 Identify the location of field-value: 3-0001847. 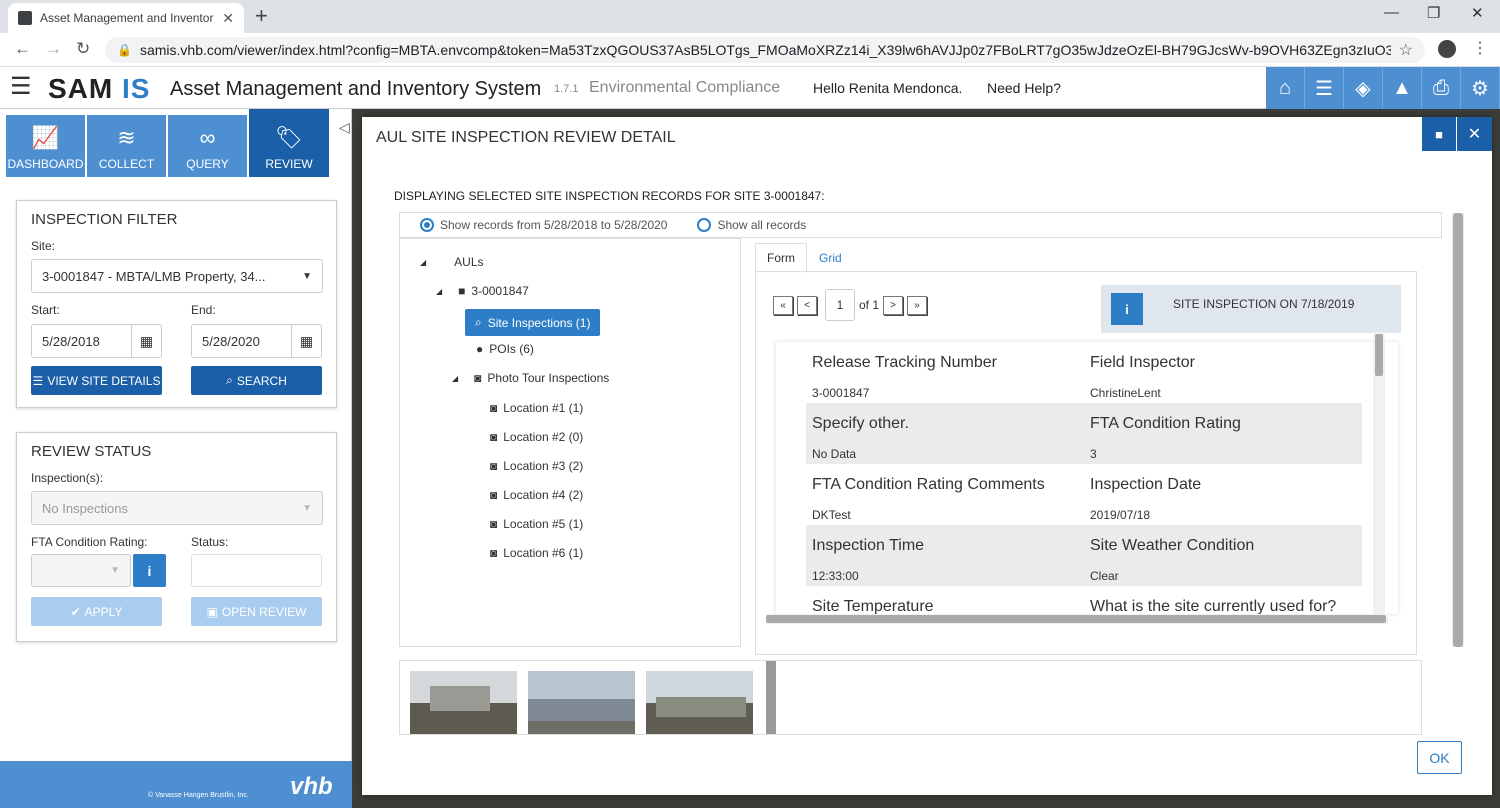
(841, 393).